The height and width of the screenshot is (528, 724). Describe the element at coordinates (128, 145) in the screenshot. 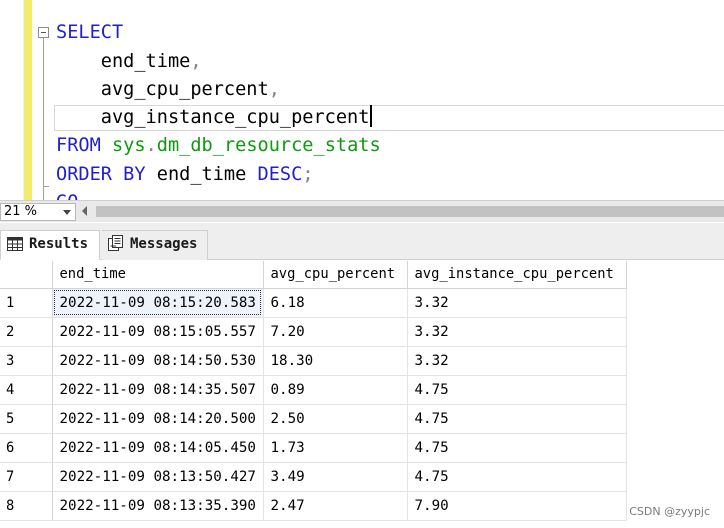

I see `schema-sys: sys` at that location.